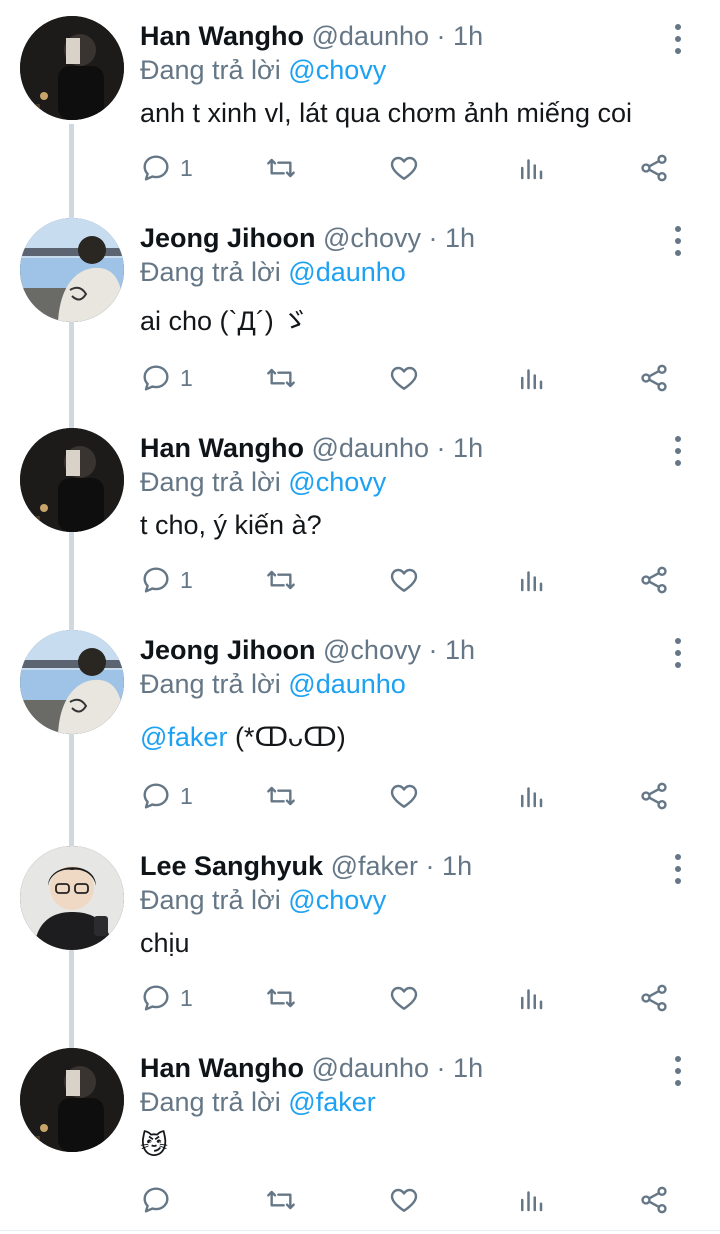 Image resolution: width=720 pixels, height=1234 pixels. I want to click on tweet-text: @faker (*ↀᴗↀ), so click(243, 737).